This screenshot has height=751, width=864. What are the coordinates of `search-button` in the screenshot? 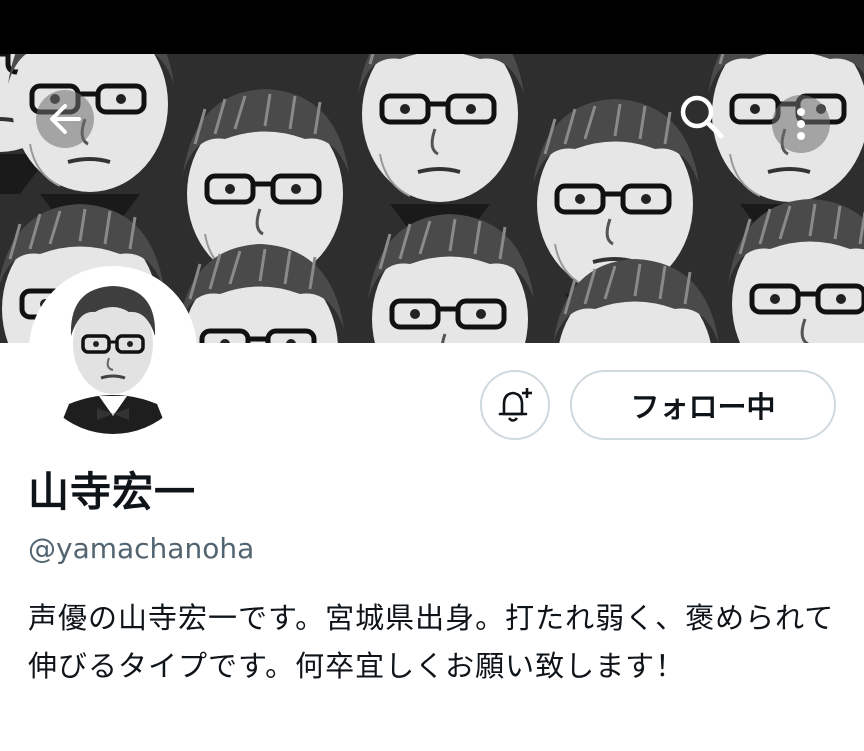 It's located at (701, 116).